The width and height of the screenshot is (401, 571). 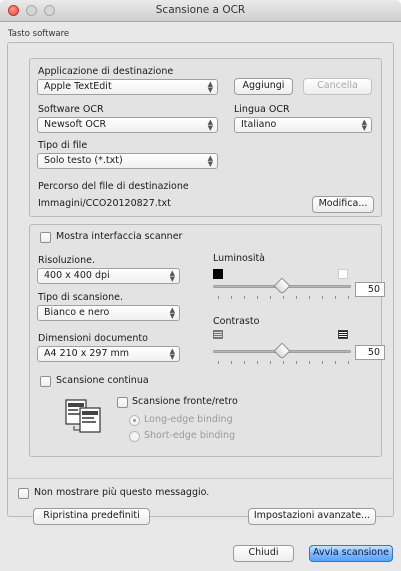 I want to click on resolution-select: 400 x 400 dpi ▲ ▼, so click(x=108, y=276).